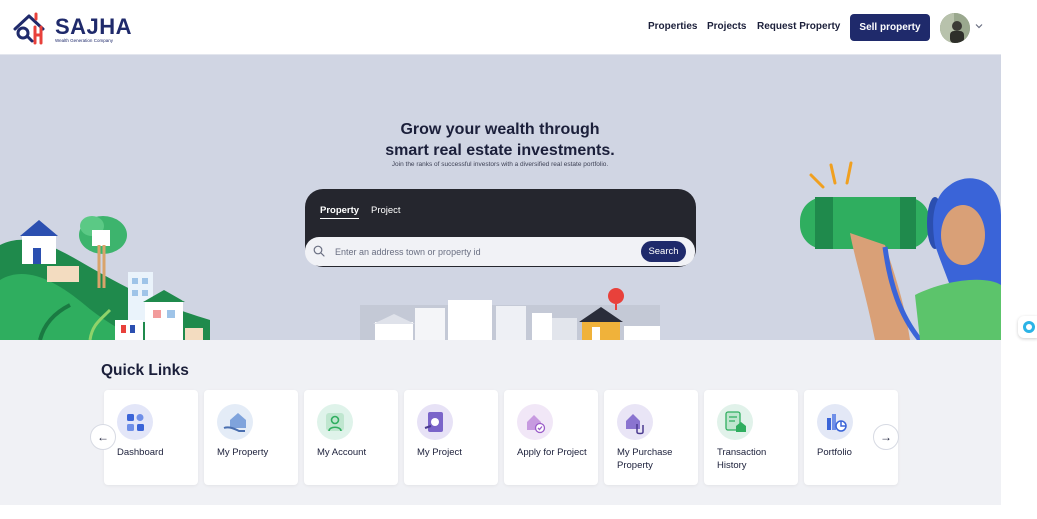  I want to click on quick-link-my-purchase-property: My Purchase Property, so click(651, 437).